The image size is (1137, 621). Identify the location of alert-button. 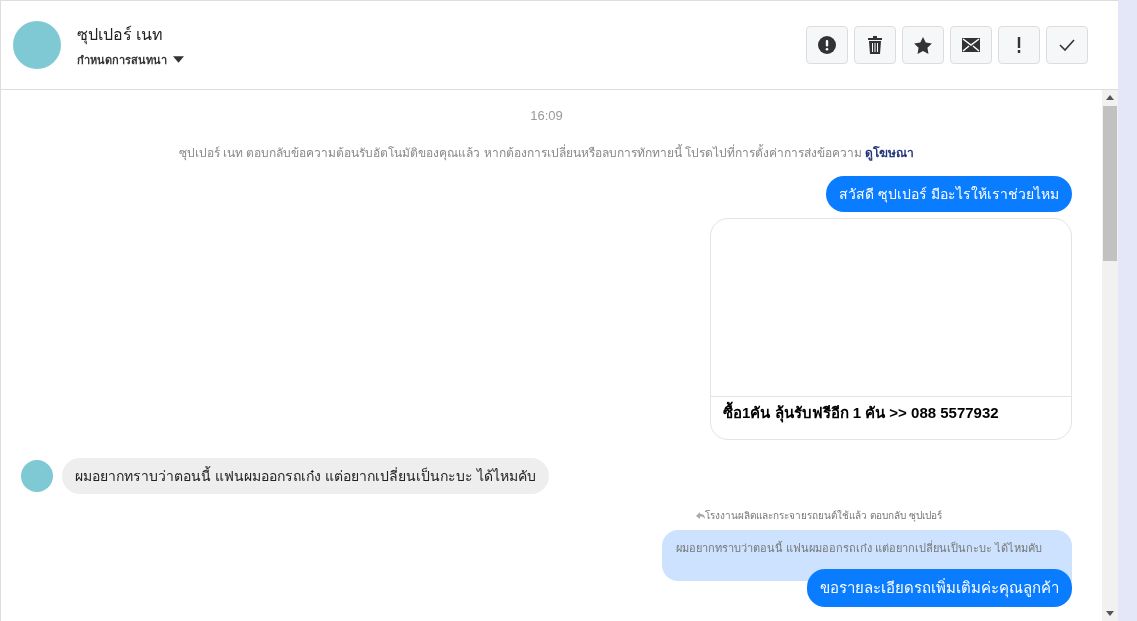
(827, 45).